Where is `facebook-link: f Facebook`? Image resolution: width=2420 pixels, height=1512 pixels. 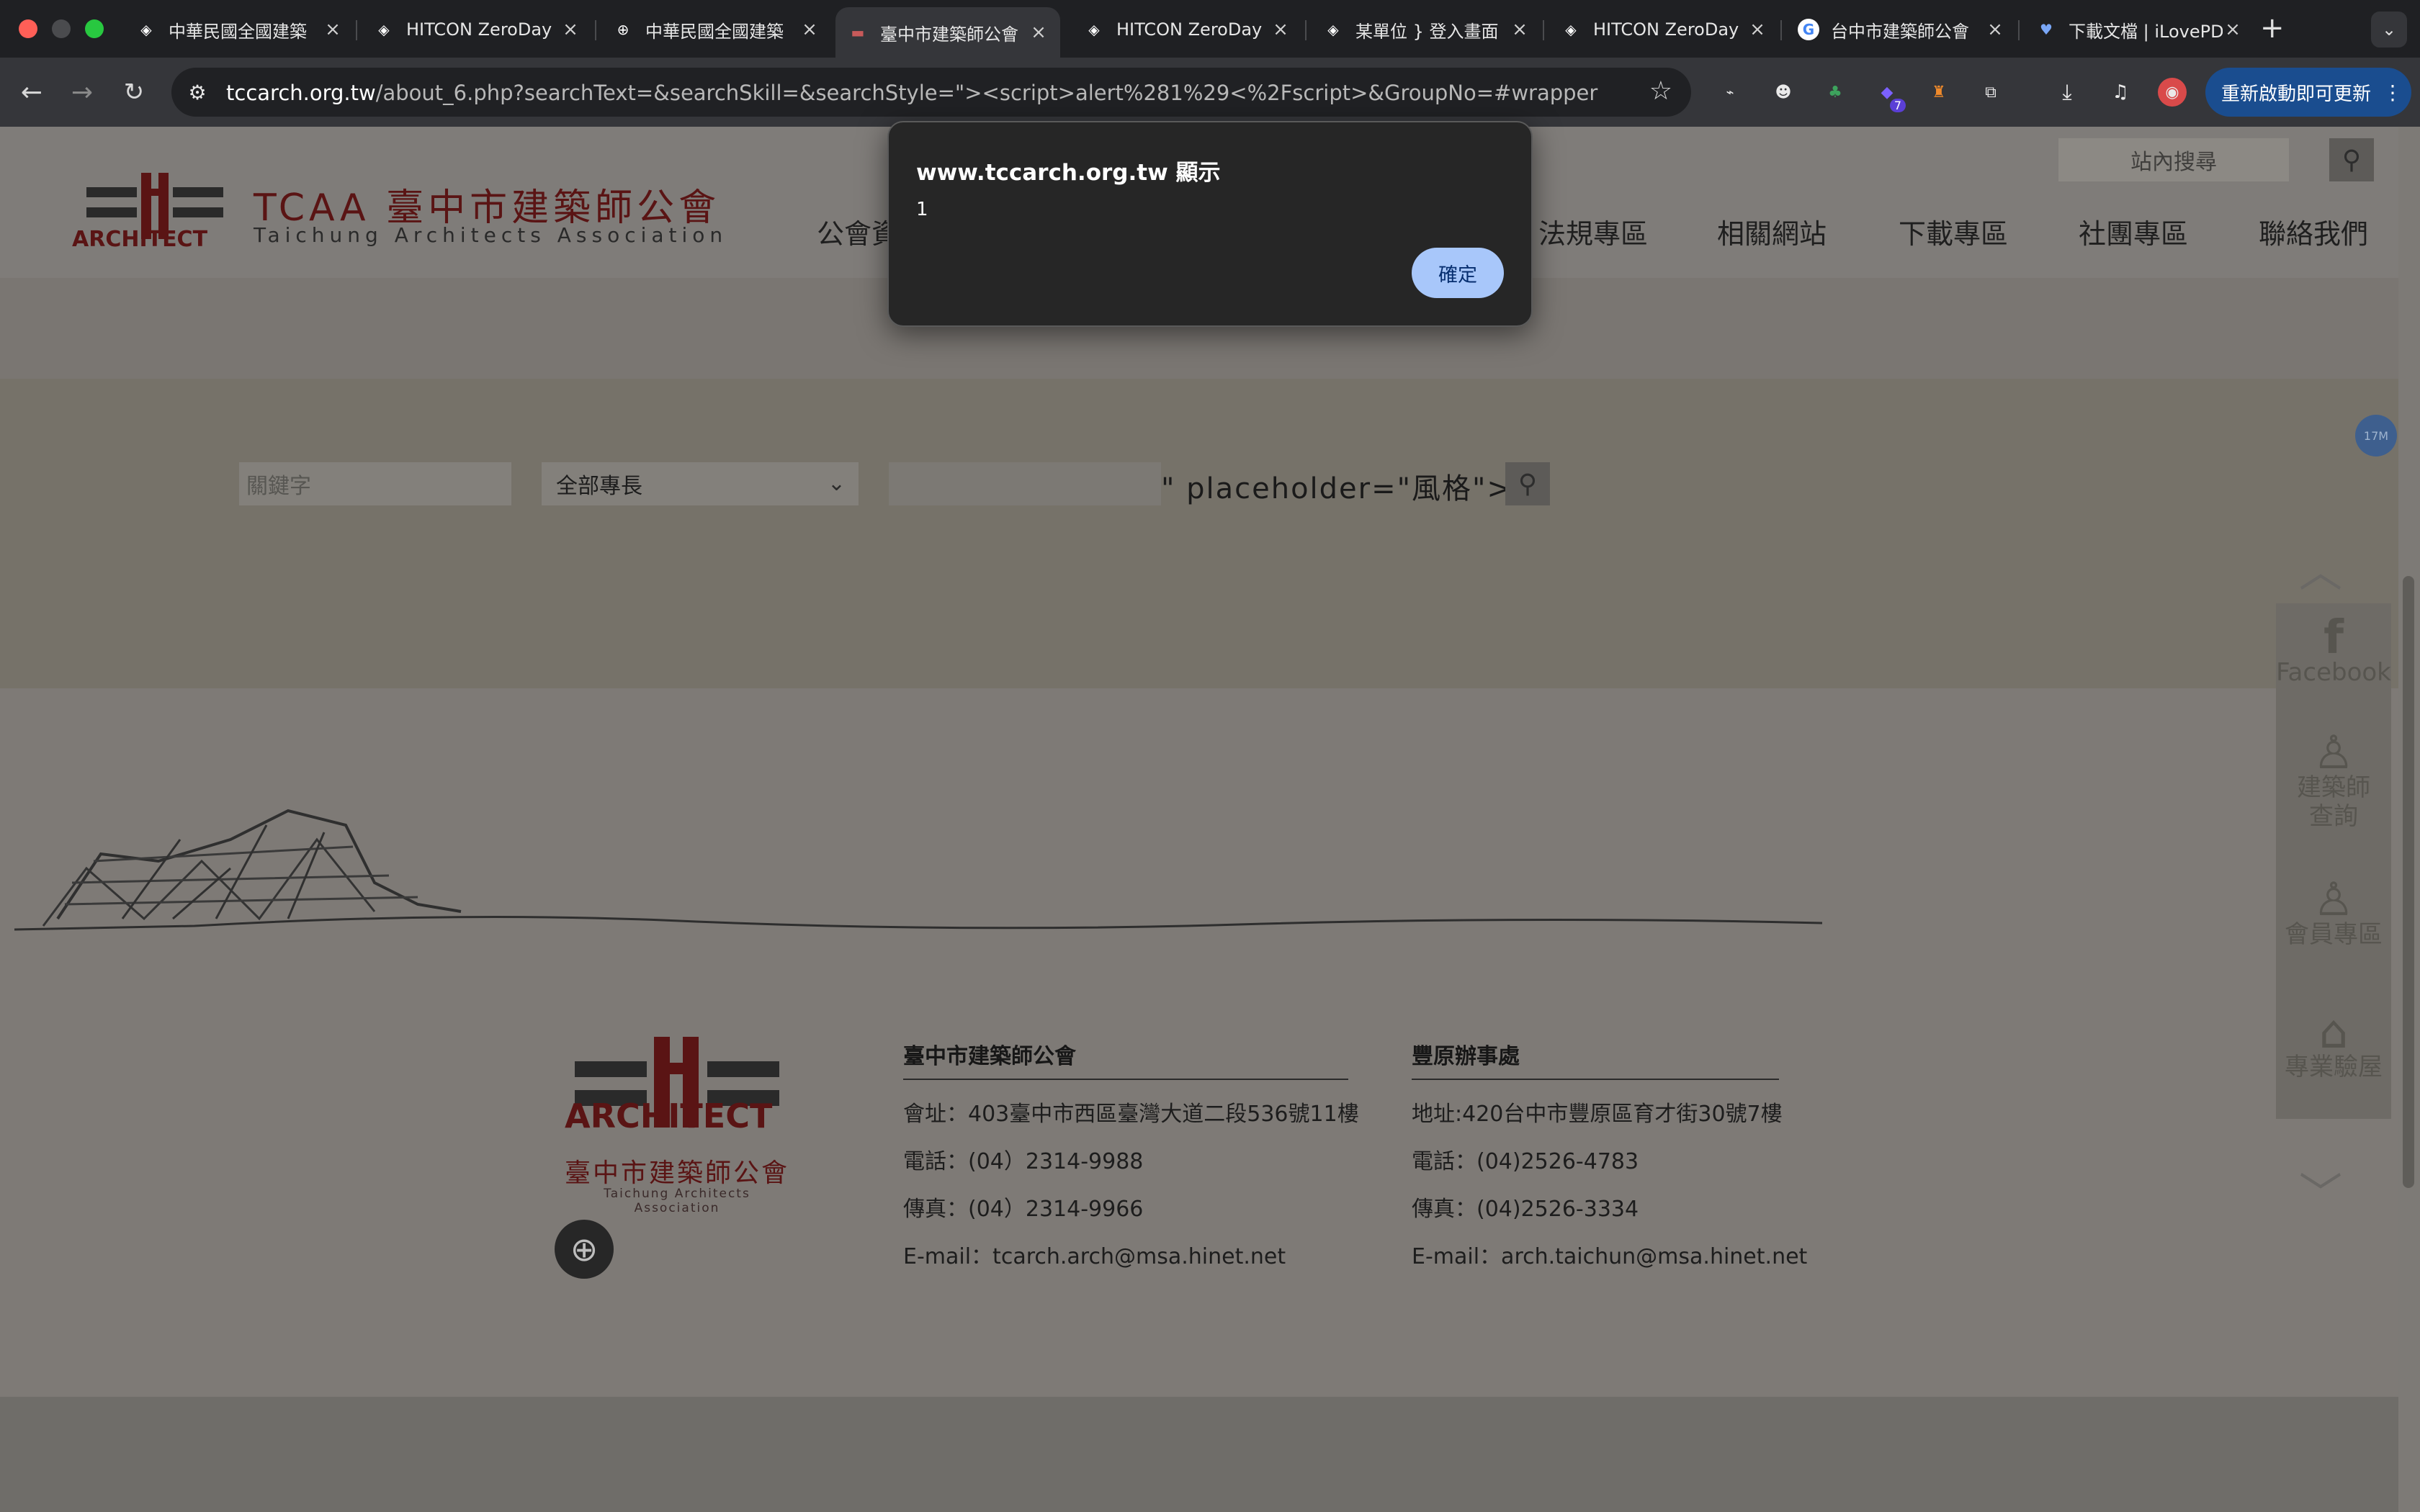
facebook-link: f Facebook is located at coordinates (2333, 649).